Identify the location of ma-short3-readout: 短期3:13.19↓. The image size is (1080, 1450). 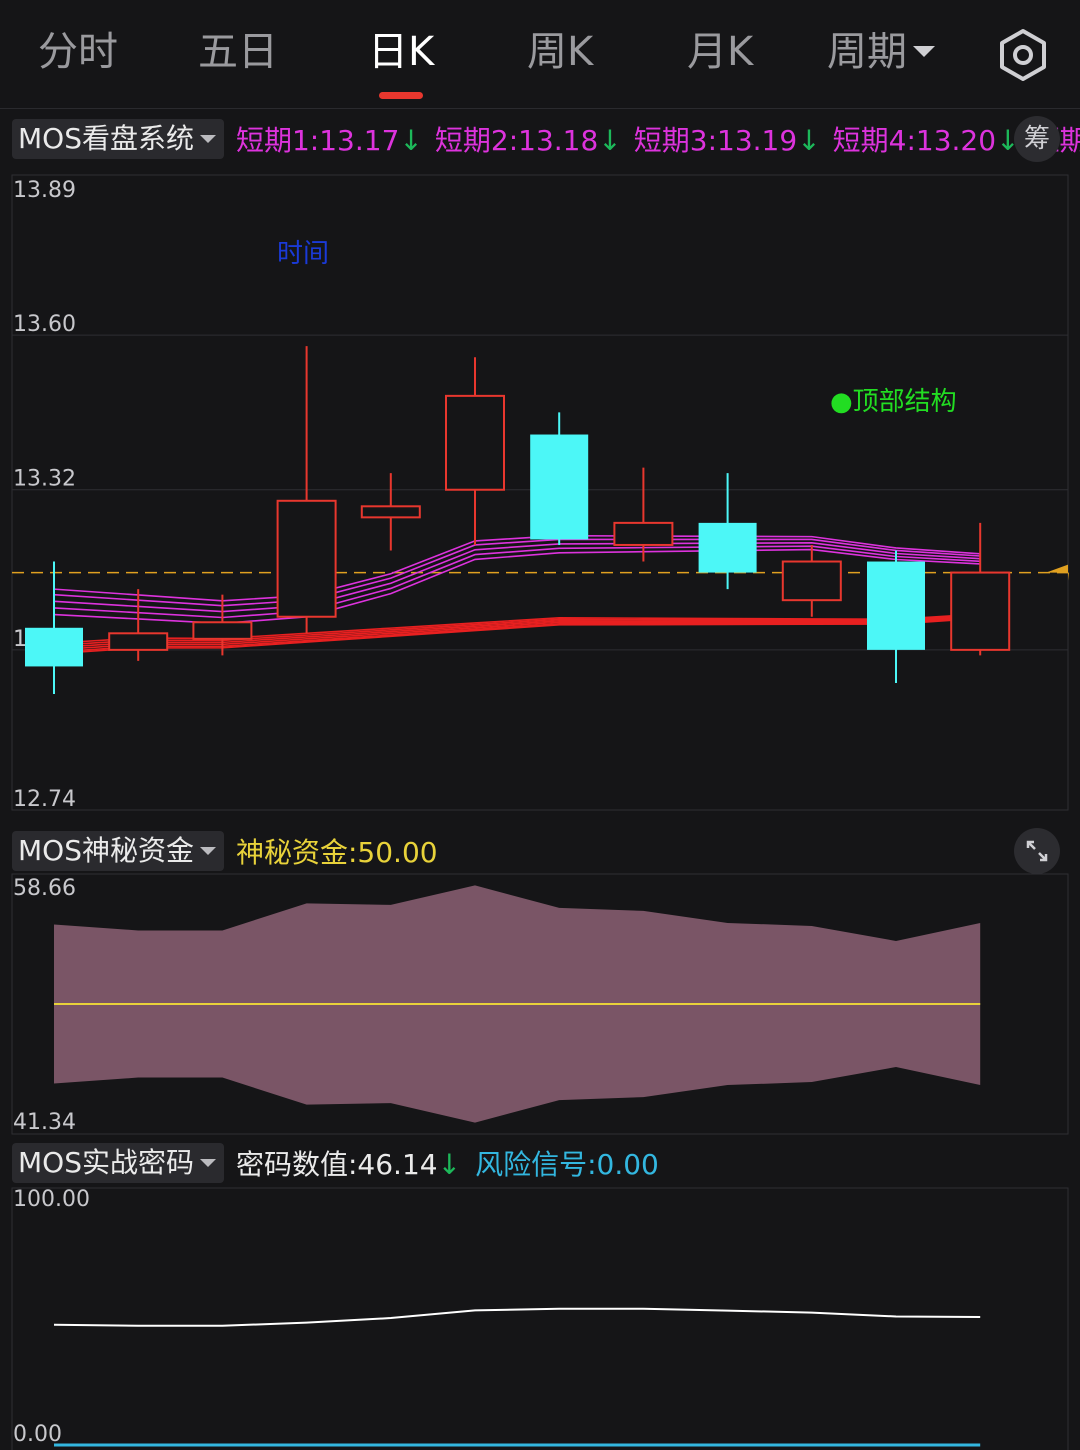
(727, 139).